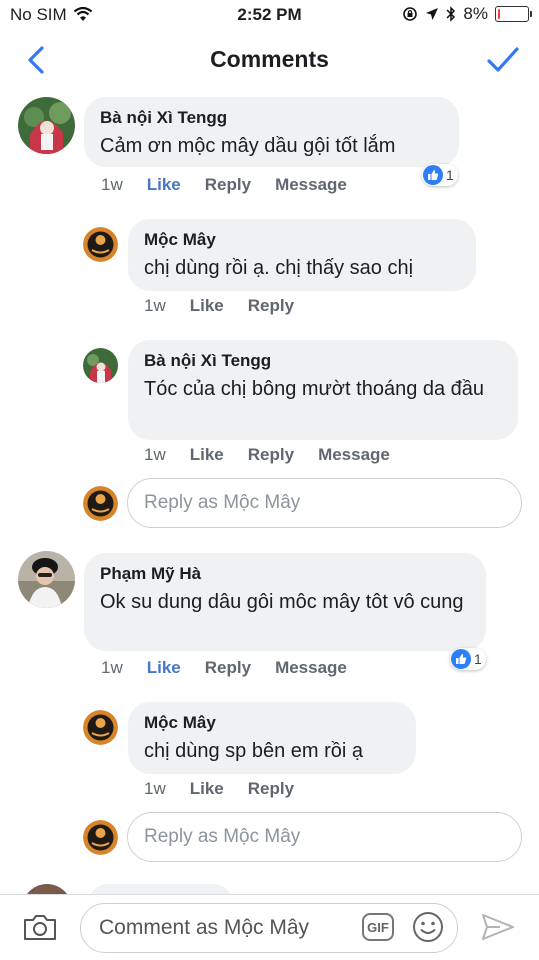  What do you see at coordinates (282, 602) in the screenshot?
I see `comment-text: Ok su dung dâu gôi môc mây tôt vô cung` at bounding box center [282, 602].